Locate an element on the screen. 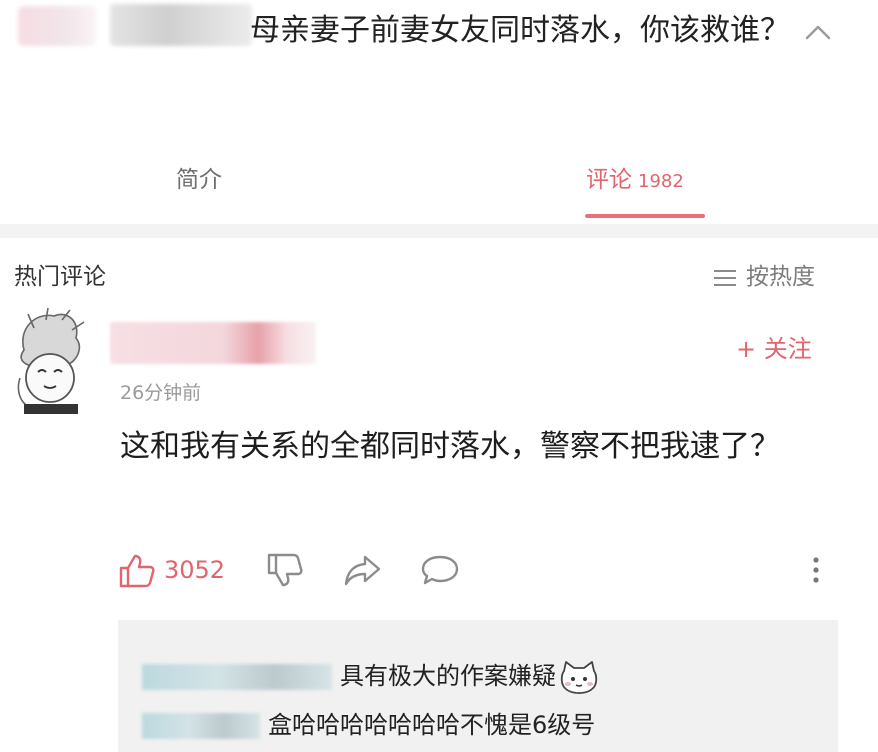 The height and width of the screenshot is (752, 878). post-title: 母亲妻子前妻女友同时落水，你该救谁？ is located at coordinates (520, 30).